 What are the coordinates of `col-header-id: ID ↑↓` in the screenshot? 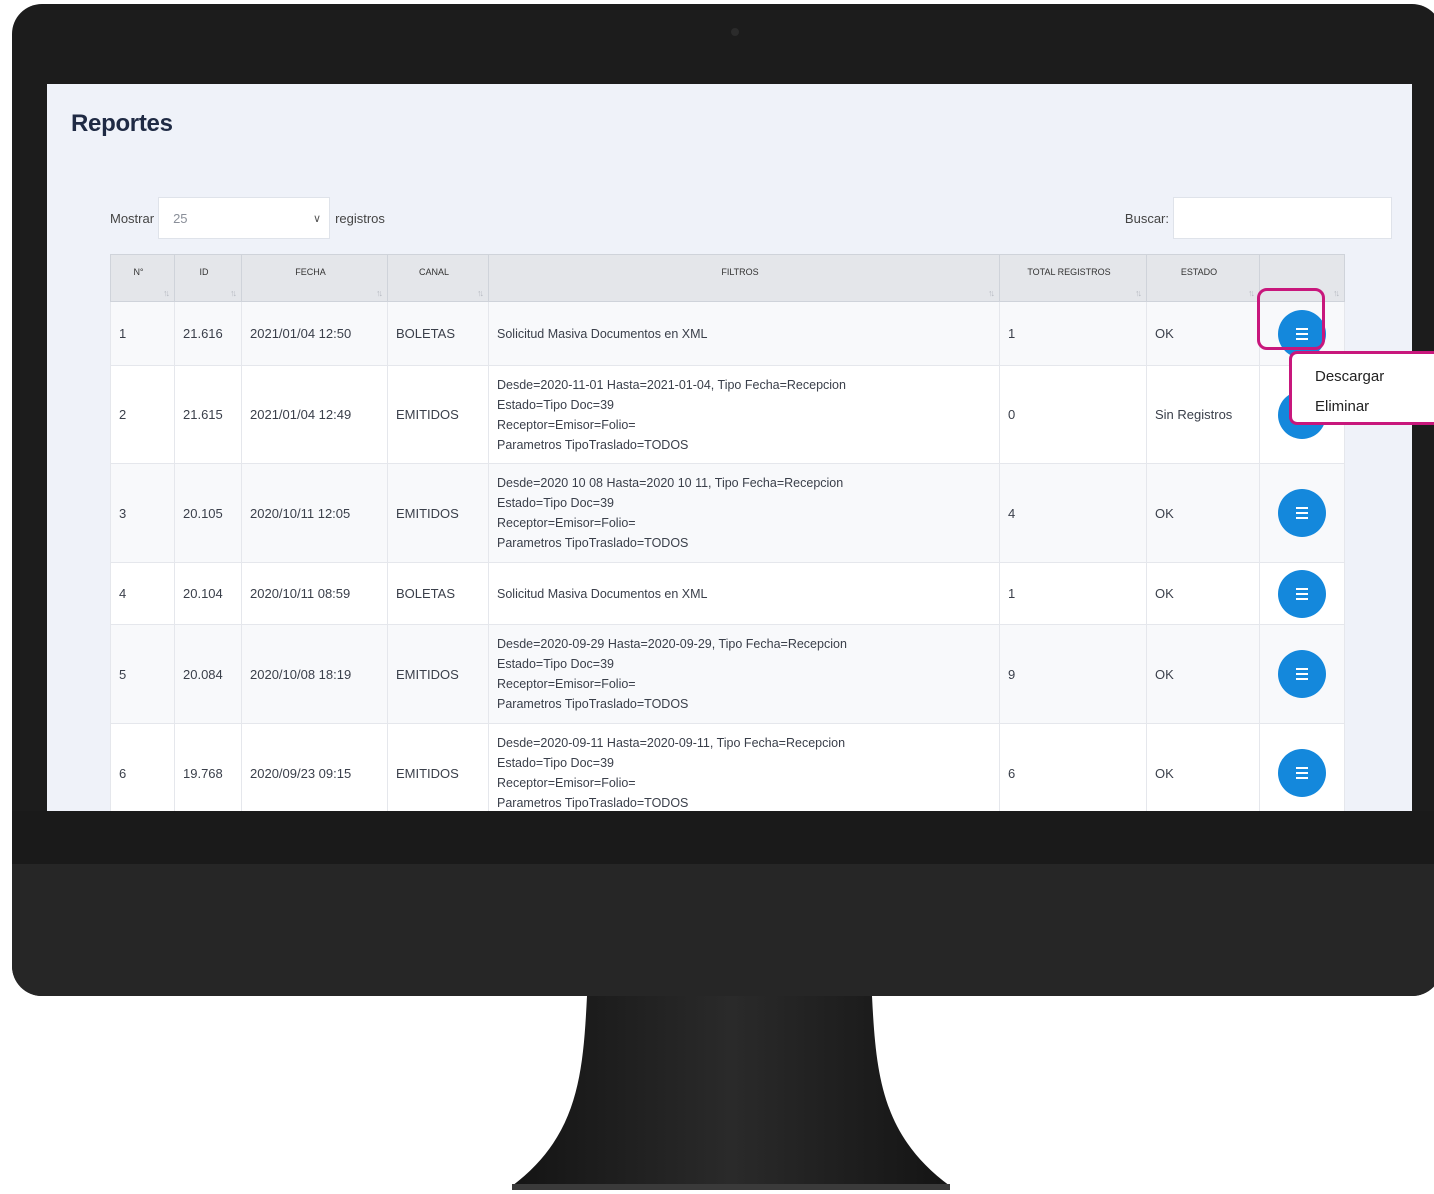 It's located at (208, 278).